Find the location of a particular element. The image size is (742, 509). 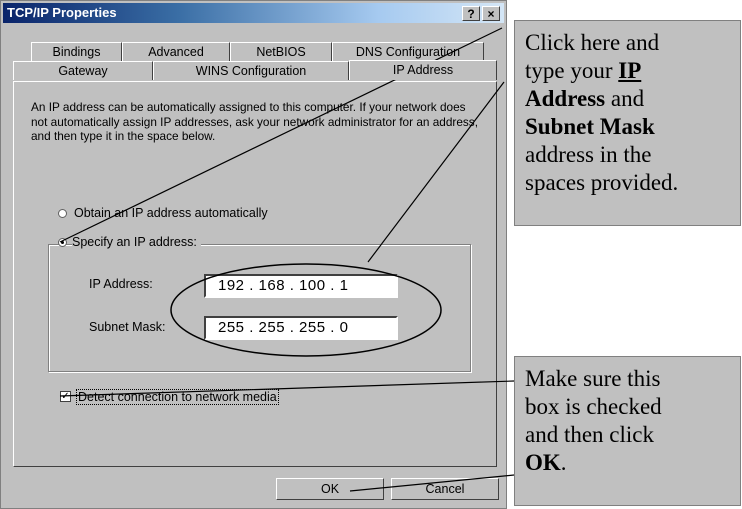

detect-media-label: Detect connection to network media is located at coordinates (177, 397).